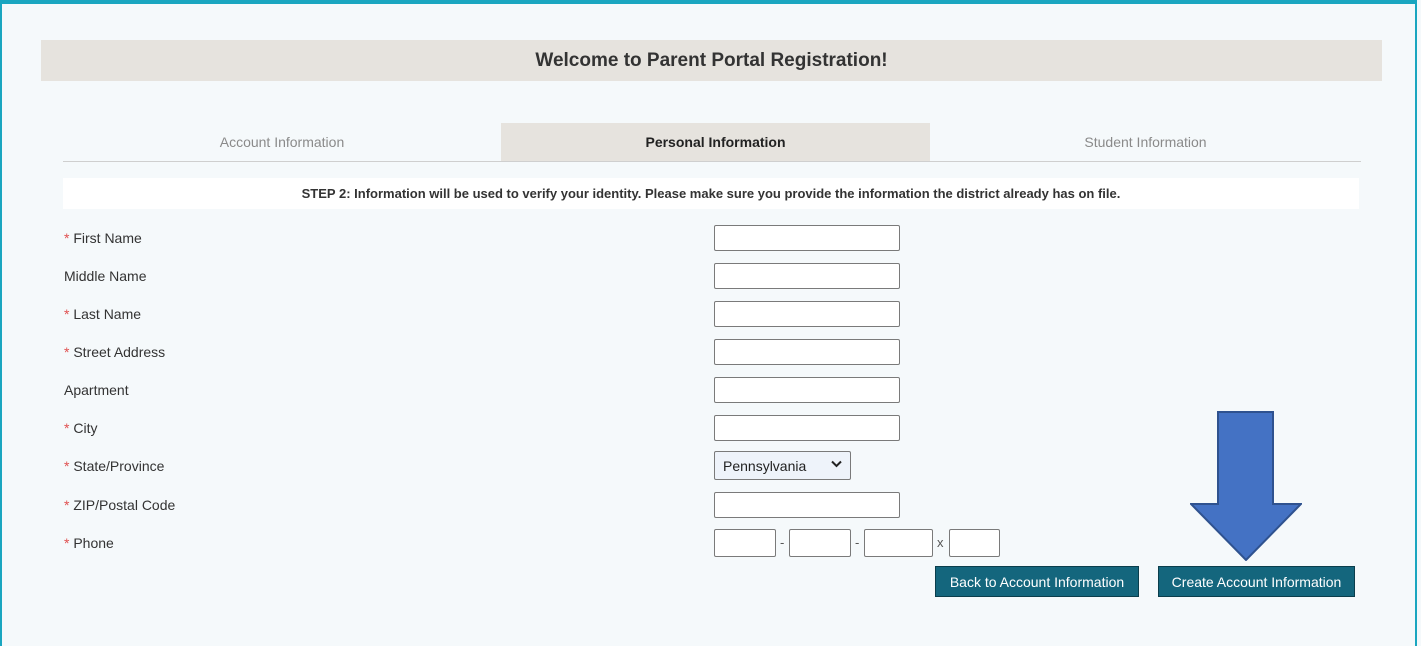 The image size is (1421, 646). I want to click on tab-label: Student Information, so click(1145, 142).